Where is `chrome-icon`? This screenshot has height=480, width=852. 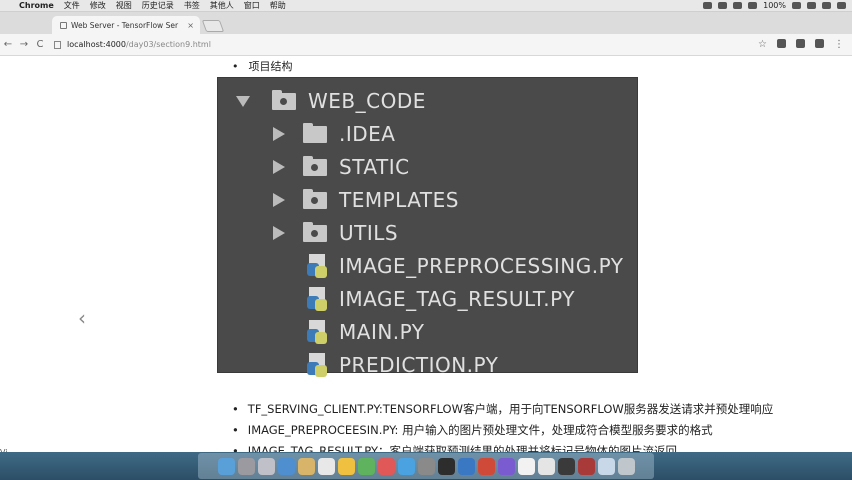
chrome-icon is located at coordinates (566, 466).